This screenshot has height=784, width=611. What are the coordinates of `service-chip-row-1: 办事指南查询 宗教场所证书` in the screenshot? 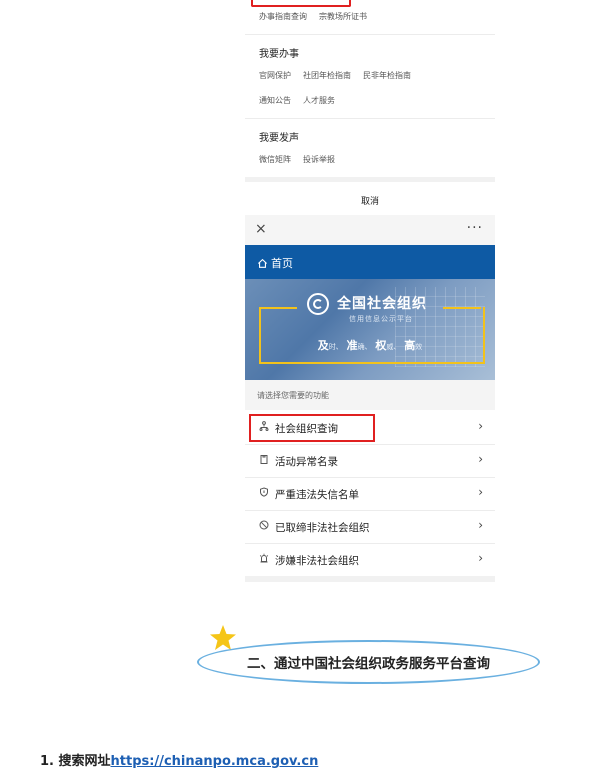 It's located at (313, 16).